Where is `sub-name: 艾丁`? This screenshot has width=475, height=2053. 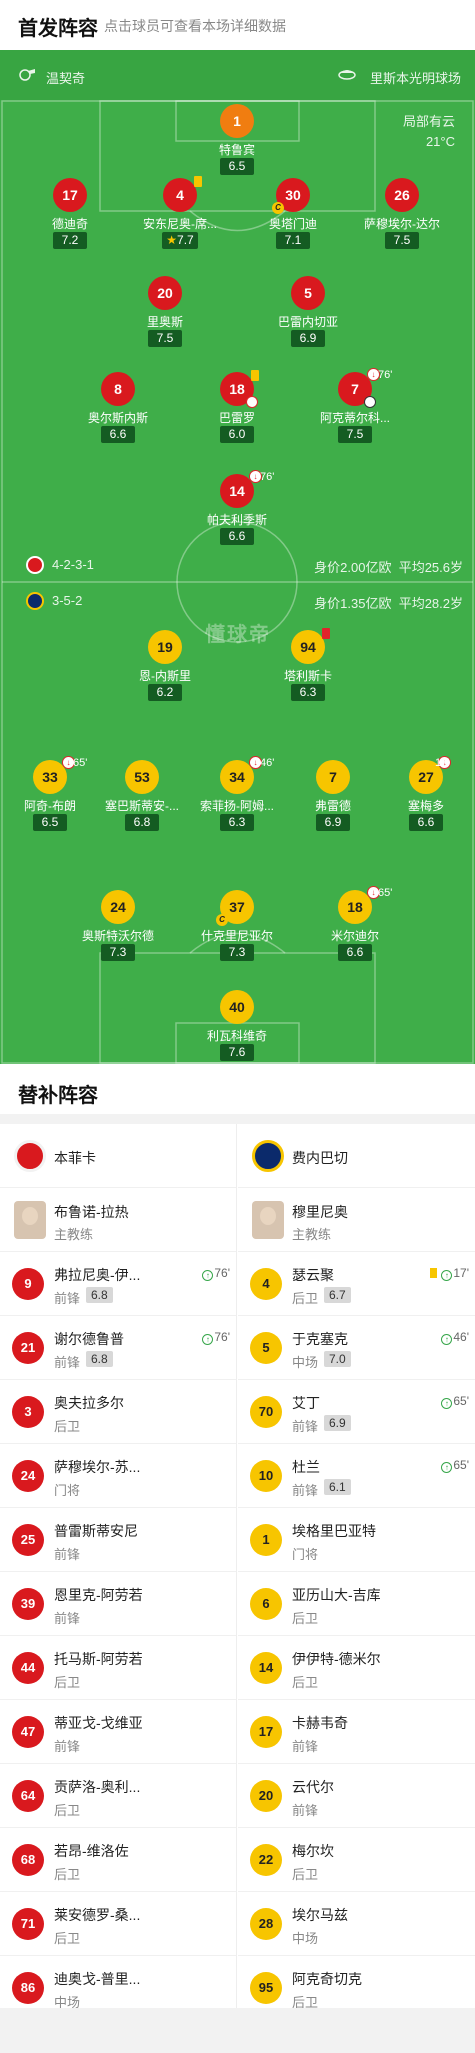 sub-name: 艾丁 is located at coordinates (306, 1403).